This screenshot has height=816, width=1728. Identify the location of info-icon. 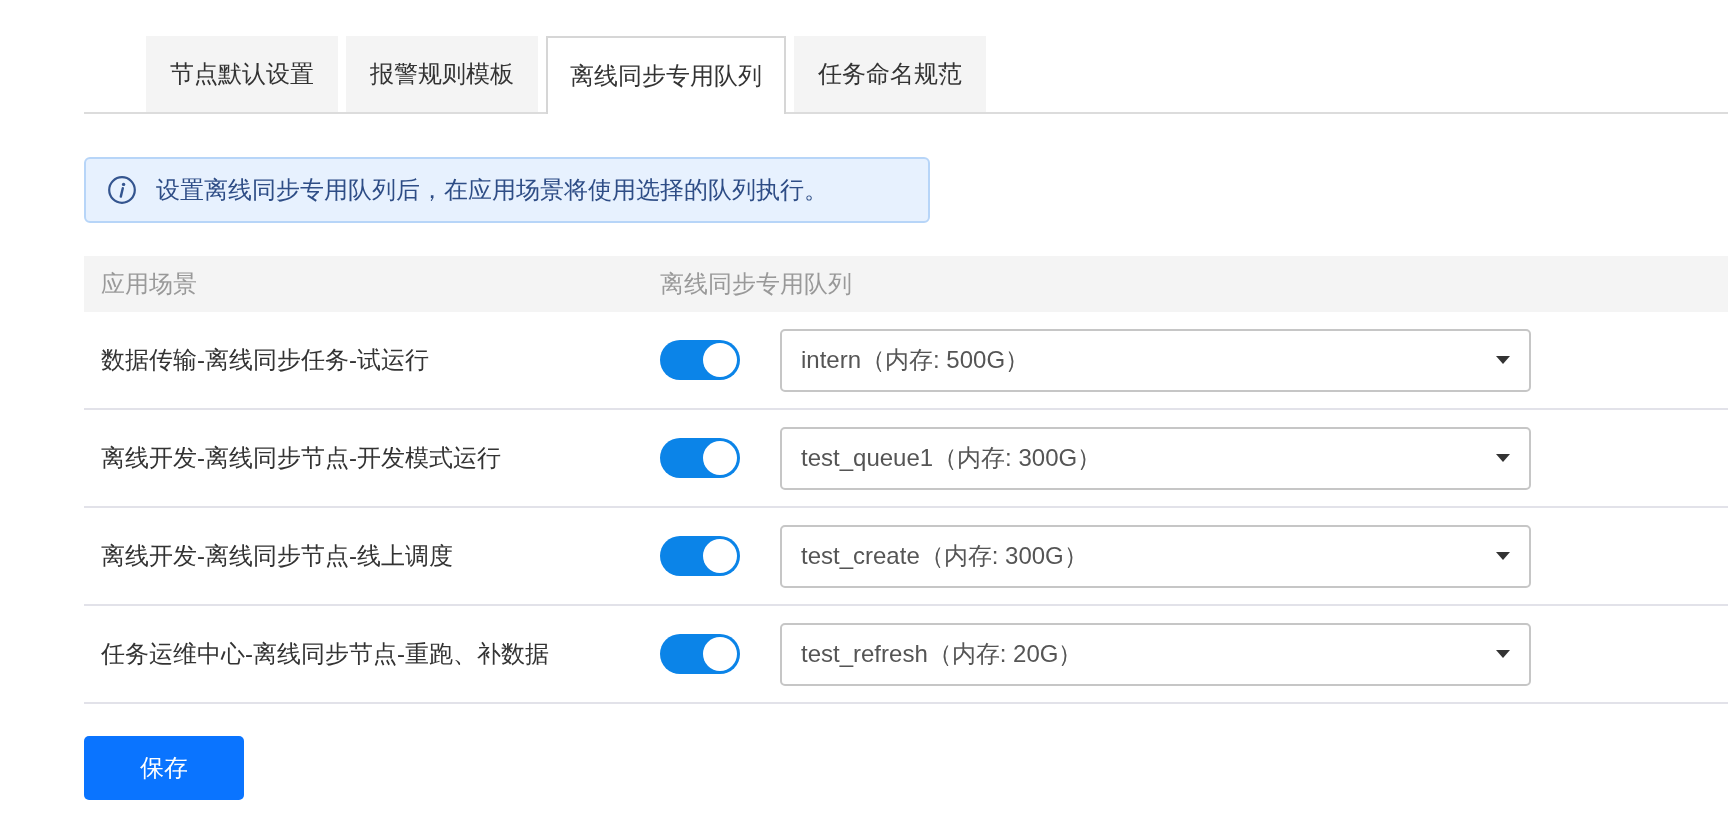
(122, 190).